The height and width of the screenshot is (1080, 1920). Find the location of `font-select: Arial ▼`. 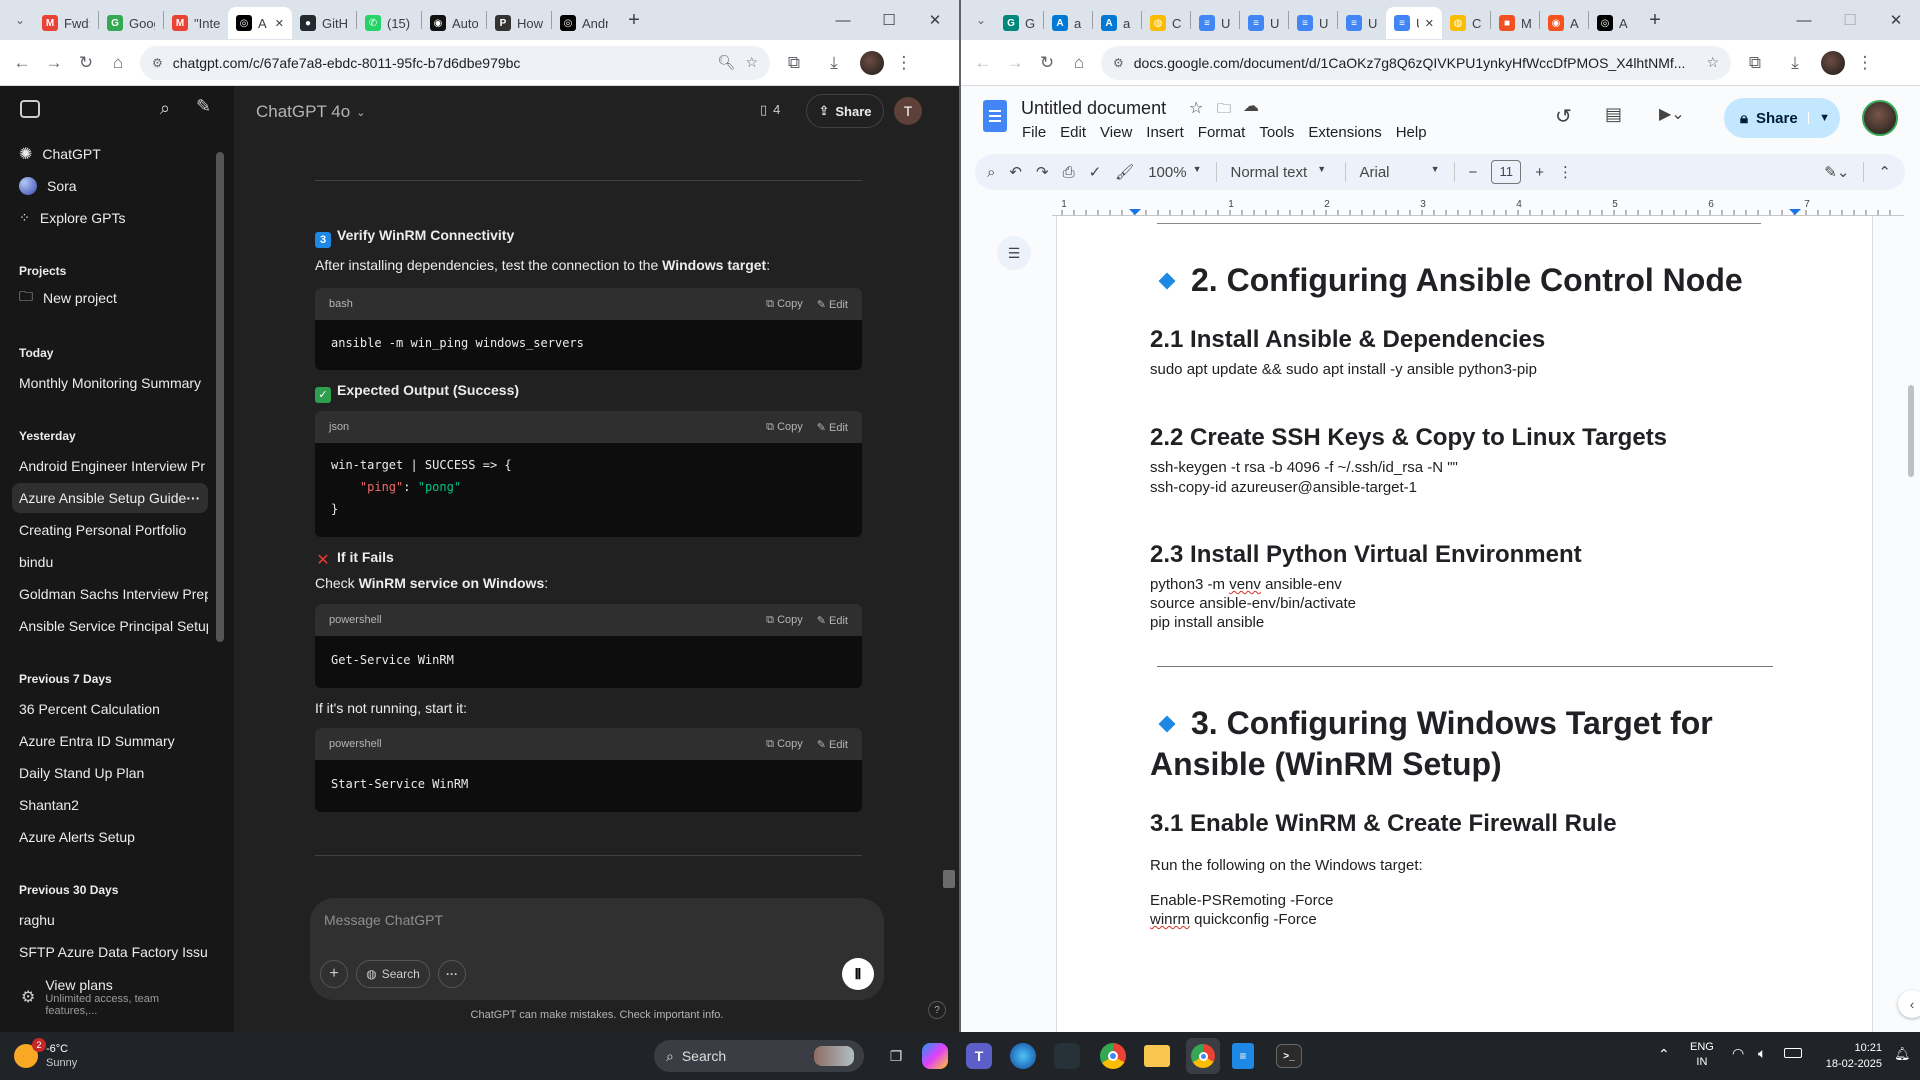

font-select: Arial ▼ is located at coordinates (1400, 172).